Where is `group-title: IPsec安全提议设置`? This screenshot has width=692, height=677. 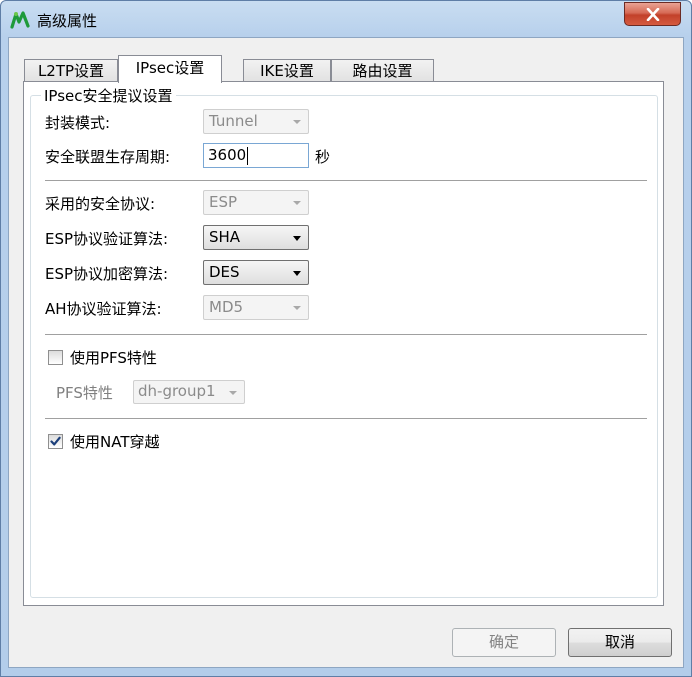 group-title: IPsec安全提议设置 is located at coordinates (108, 95).